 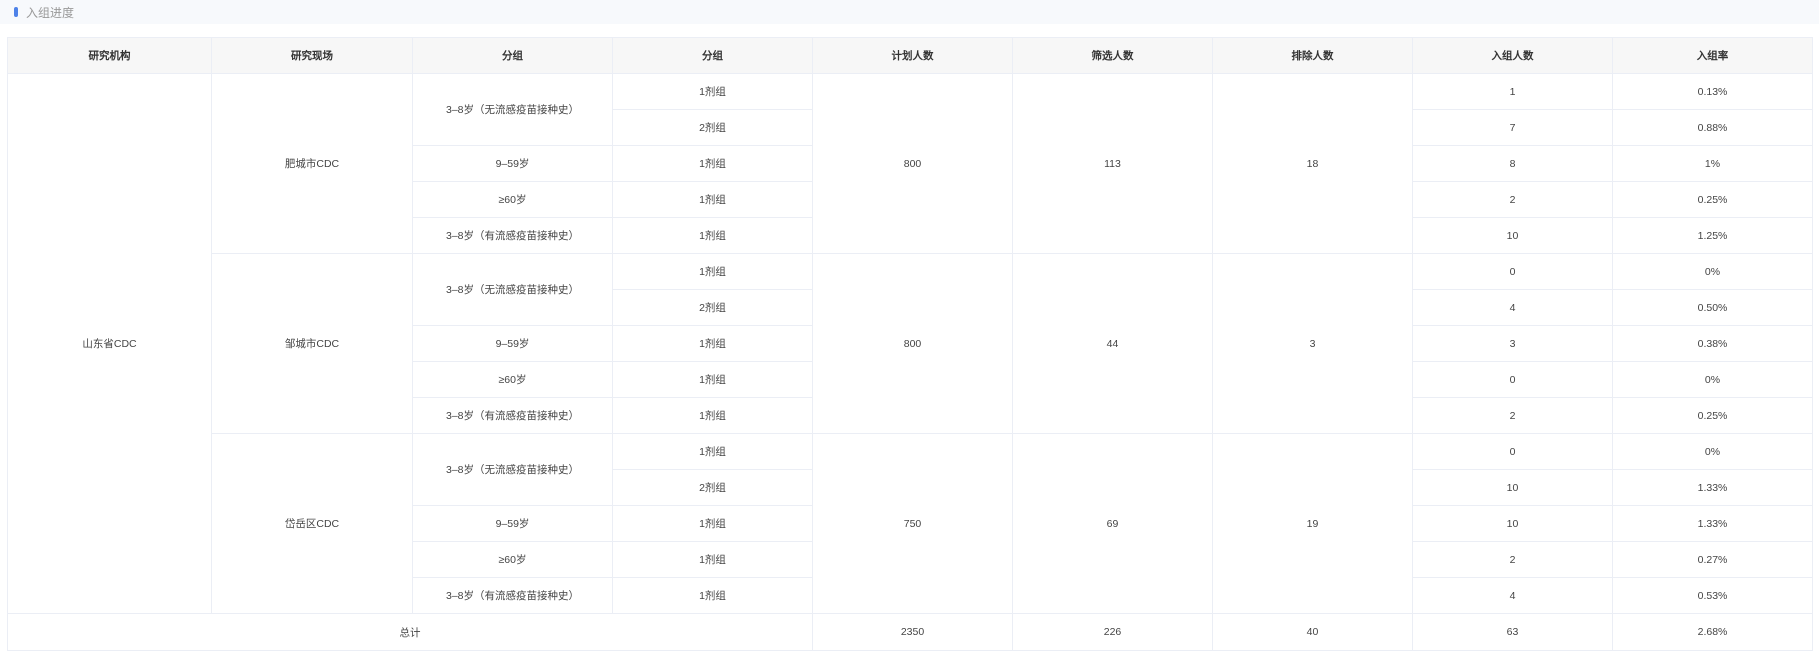 I want to click on excluded-cell: 19, so click(x=1312, y=523).